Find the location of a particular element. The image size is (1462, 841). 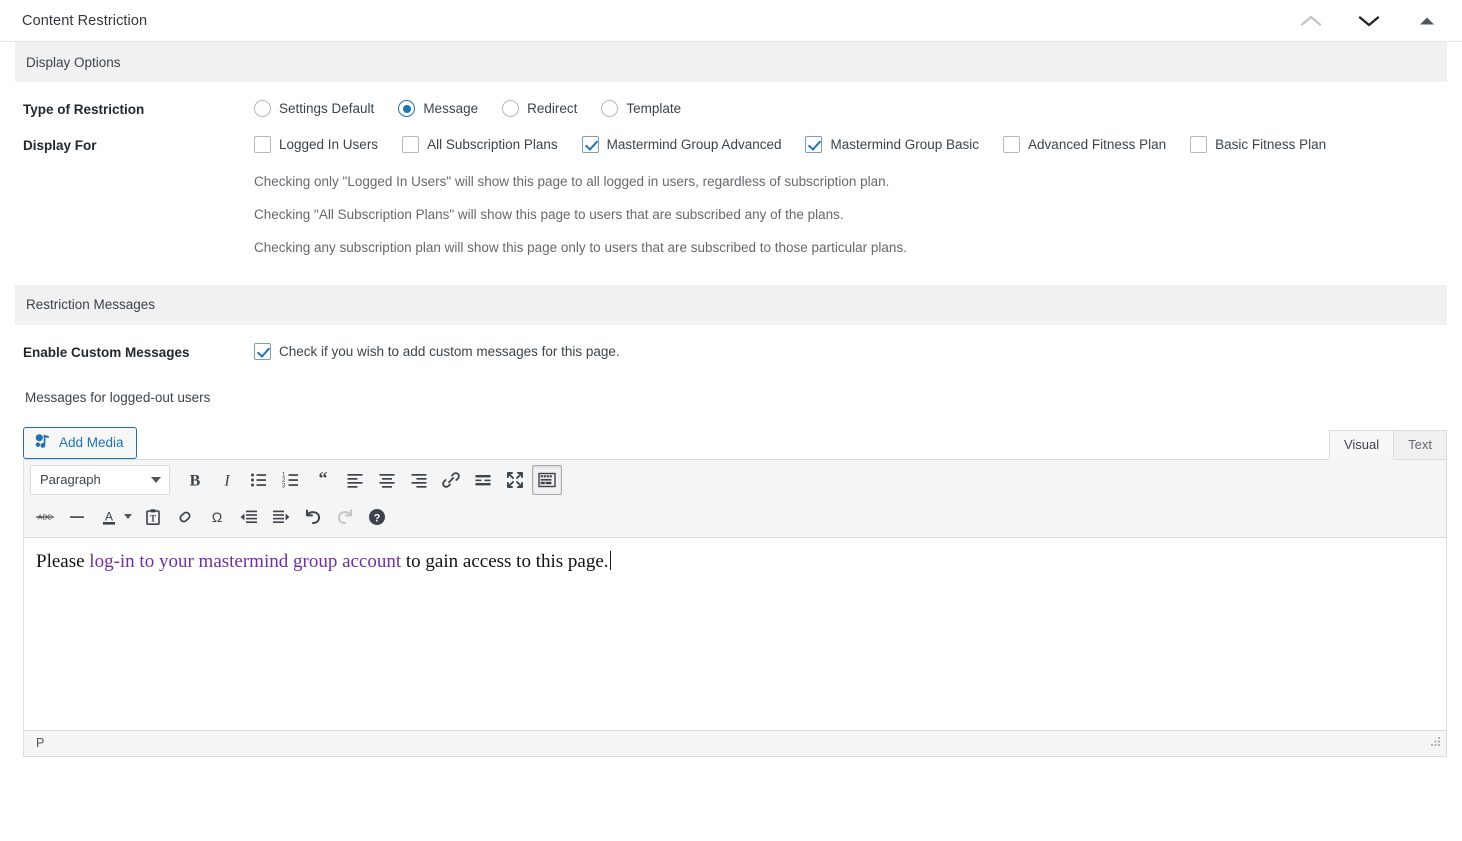

editor-tab-text: Text is located at coordinates (1420, 444).